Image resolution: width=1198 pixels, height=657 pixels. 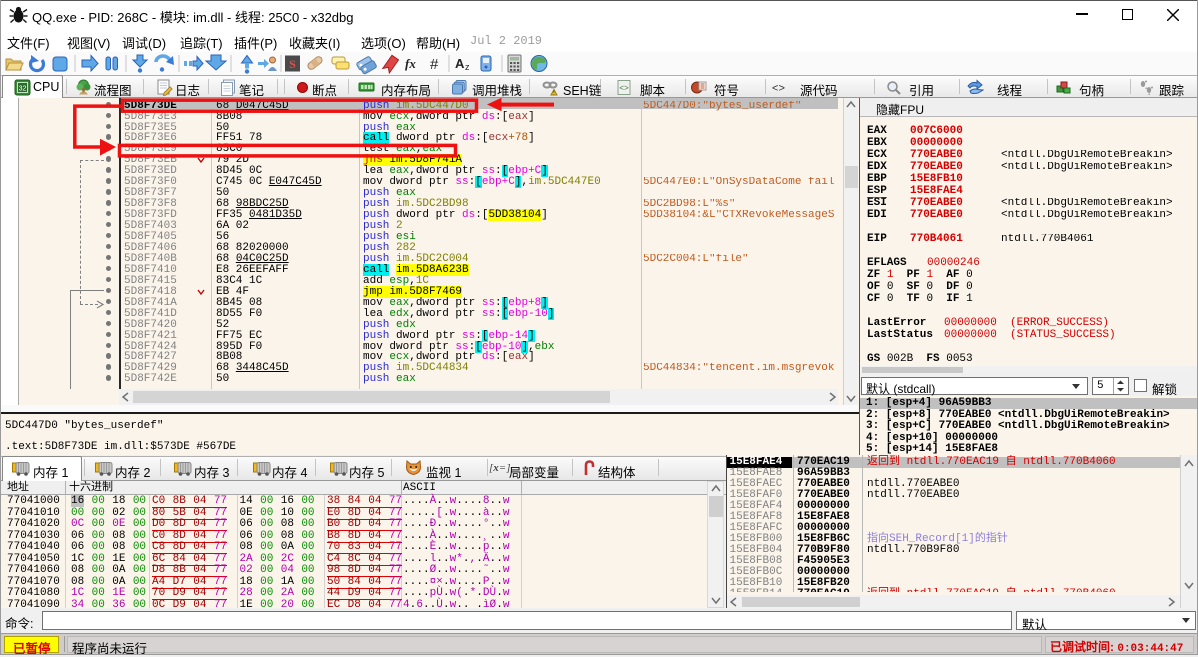 What do you see at coordinates (23, 88) in the screenshot?
I see `svg-text: 32` at bounding box center [23, 88].